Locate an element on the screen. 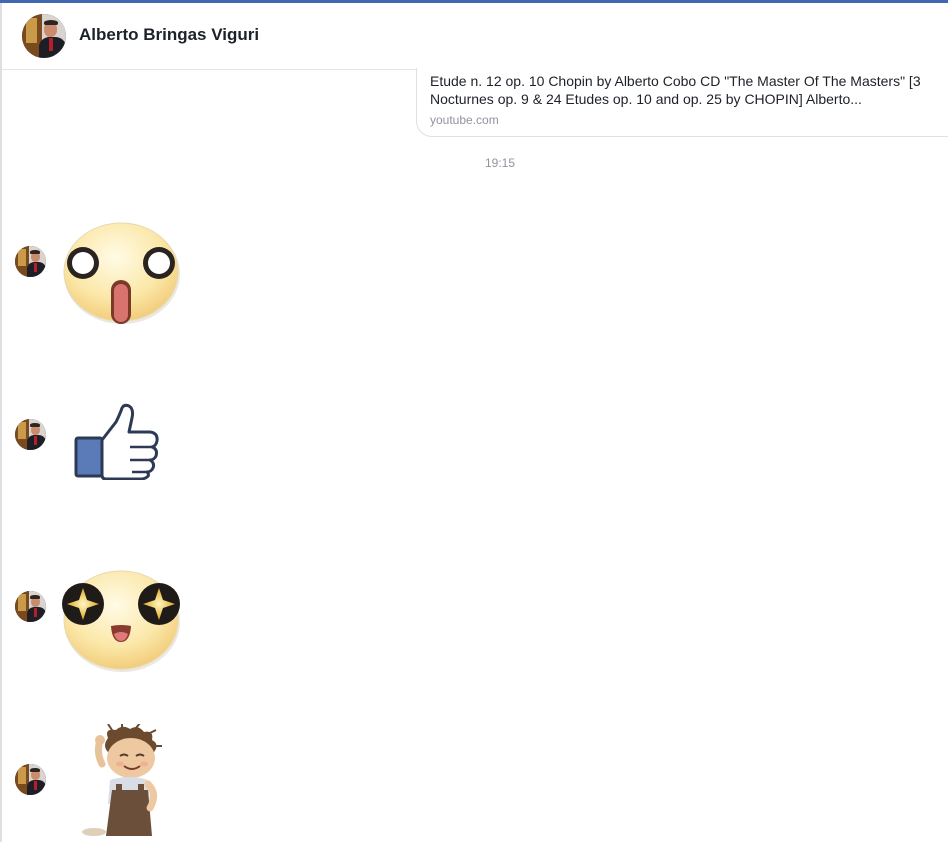 The width and height of the screenshot is (948, 842). conversation-header: Alberto Bringas Viguri is located at coordinates (475, 36).